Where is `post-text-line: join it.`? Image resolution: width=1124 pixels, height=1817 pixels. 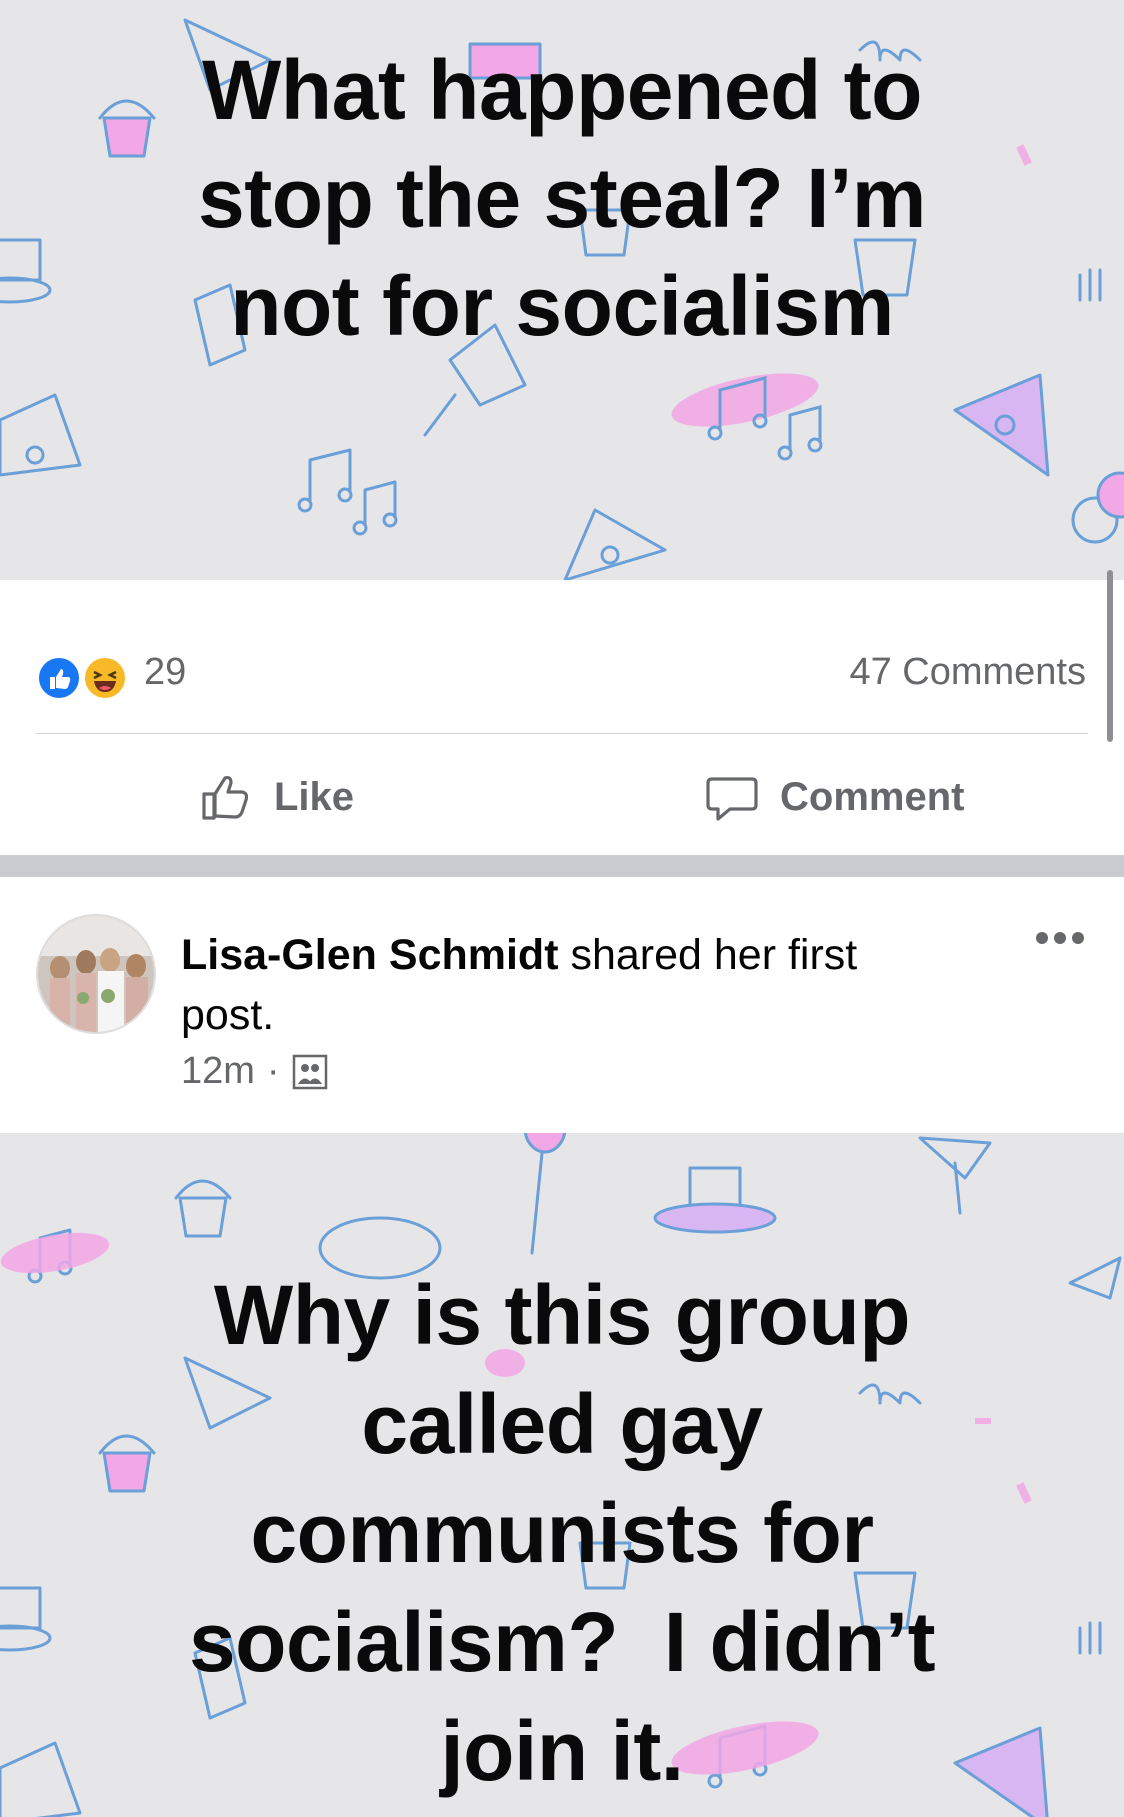 post-text-line: join it. is located at coordinates (562, 1751).